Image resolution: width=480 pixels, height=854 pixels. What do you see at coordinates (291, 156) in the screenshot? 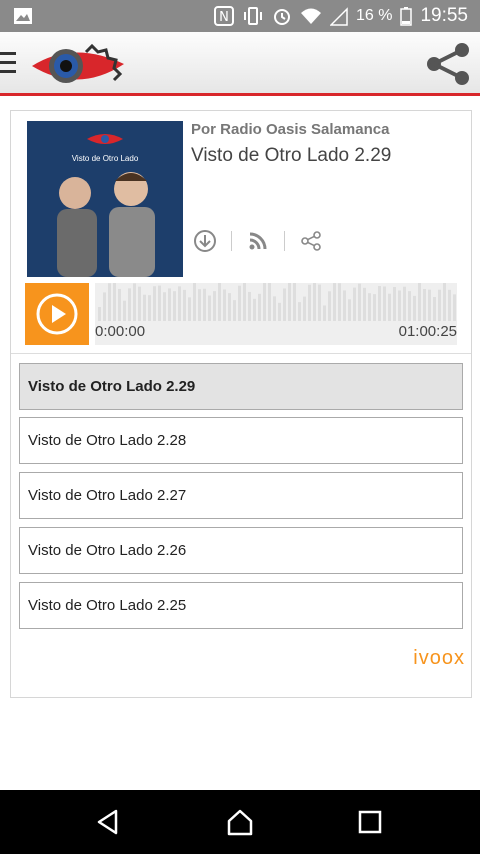
I see `episode-title: Visto de Otro Lado 2.29` at bounding box center [291, 156].